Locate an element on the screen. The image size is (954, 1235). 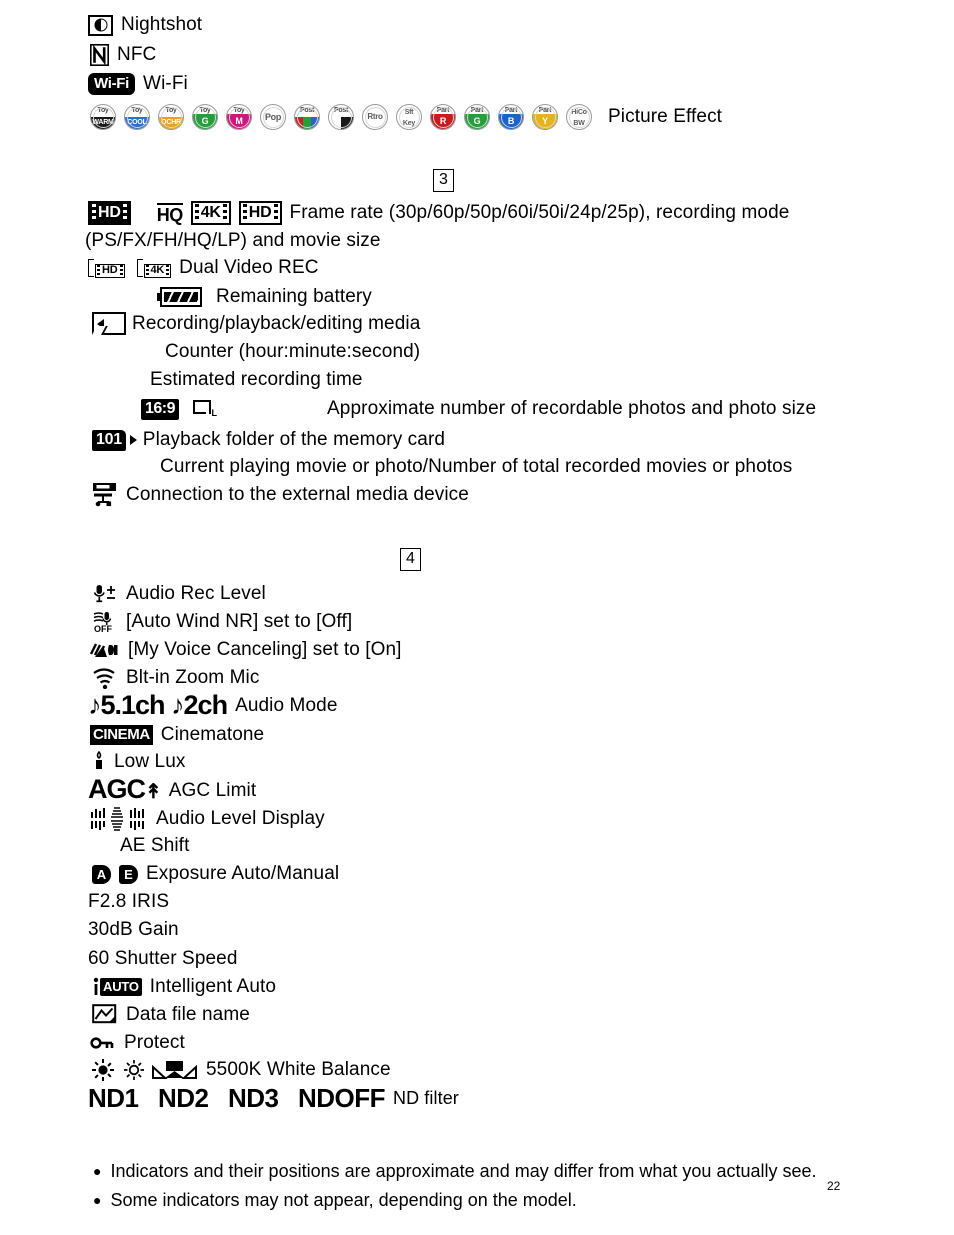
external-media-device-icon is located at coordinates (106, 495).